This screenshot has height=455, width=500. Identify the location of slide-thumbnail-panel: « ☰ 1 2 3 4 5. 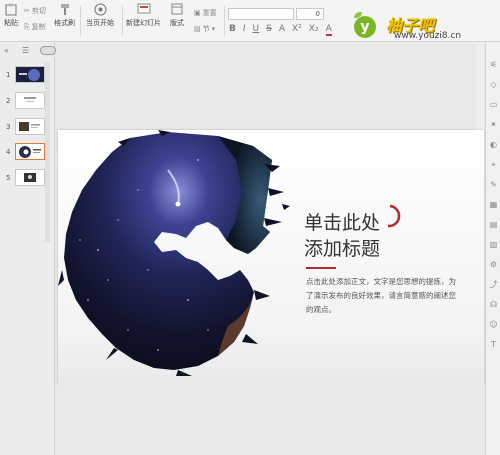
(28, 248).